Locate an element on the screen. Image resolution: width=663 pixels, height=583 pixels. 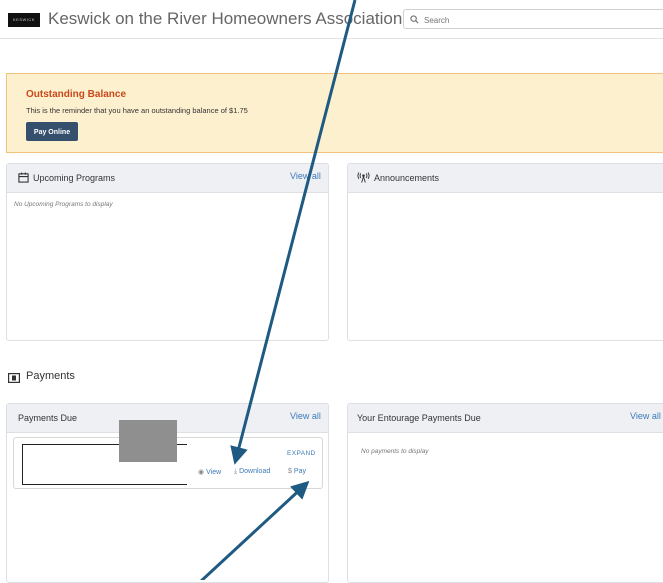
arrow-to-pay is located at coordinates (254, 530).